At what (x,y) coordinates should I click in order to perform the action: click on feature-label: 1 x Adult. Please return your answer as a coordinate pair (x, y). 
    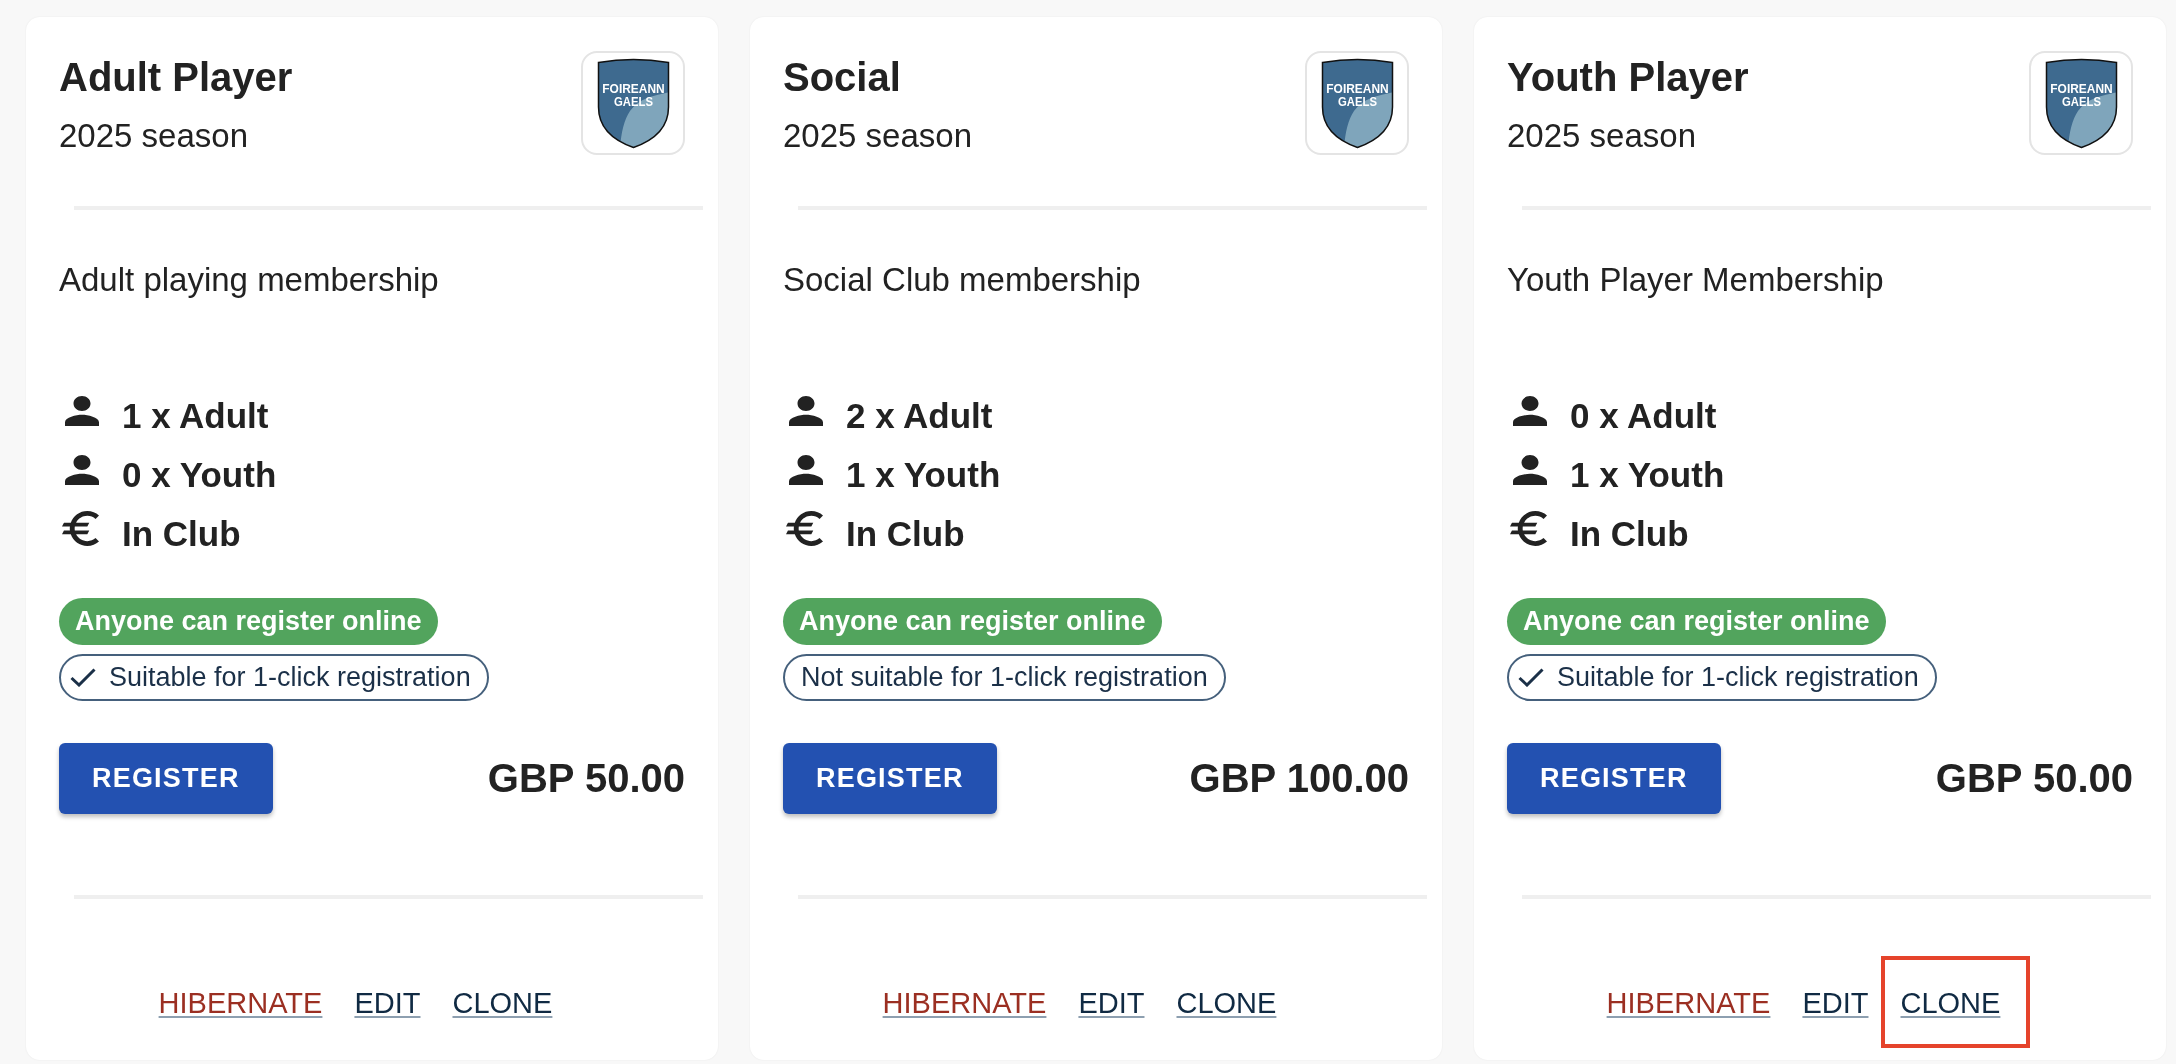
    Looking at the image, I should click on (195, 416).